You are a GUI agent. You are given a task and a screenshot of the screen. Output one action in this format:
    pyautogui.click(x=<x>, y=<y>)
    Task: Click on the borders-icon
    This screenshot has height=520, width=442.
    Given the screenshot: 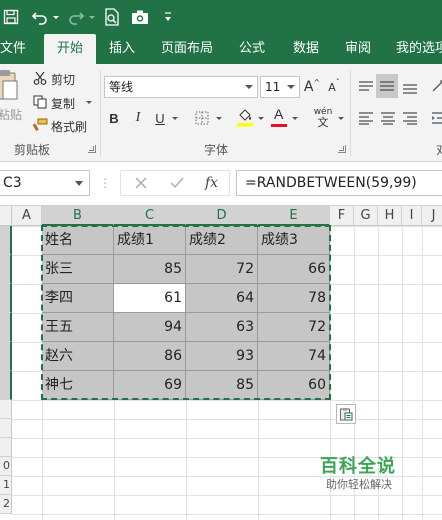 What is the action you would take?
    pyautogui.click(x=202, y=118)
    